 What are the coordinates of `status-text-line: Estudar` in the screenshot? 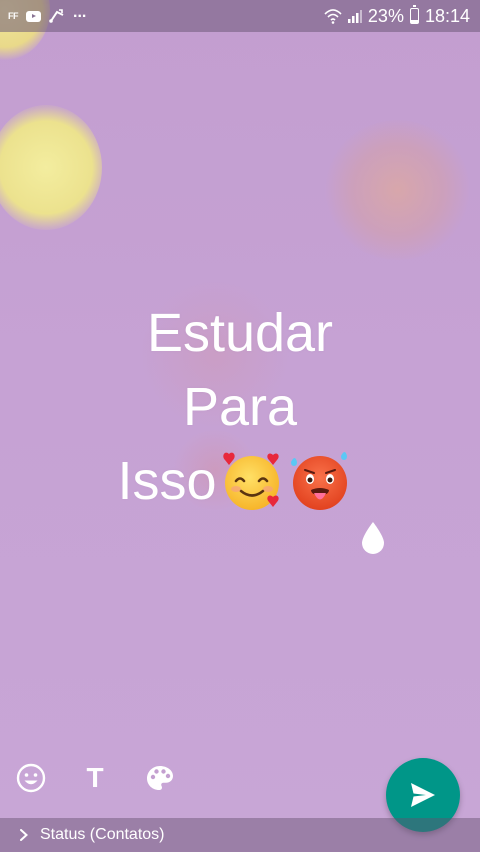 It's located at (240, 333).